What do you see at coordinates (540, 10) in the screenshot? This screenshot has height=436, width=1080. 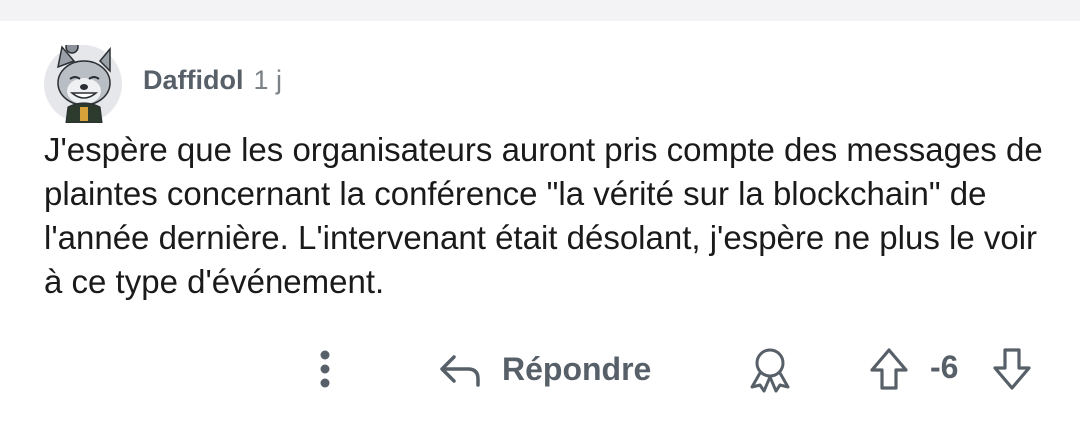 I see `top-separator` at bounding box center [540, 10].